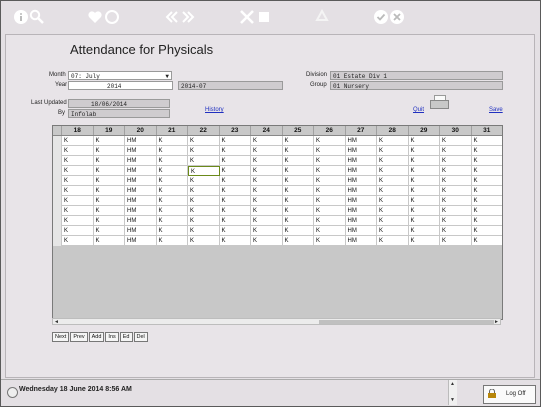 Image resolution: width=541 pixels, height=407 pixels. I want to click on column-header: 30, so click(456, 130).